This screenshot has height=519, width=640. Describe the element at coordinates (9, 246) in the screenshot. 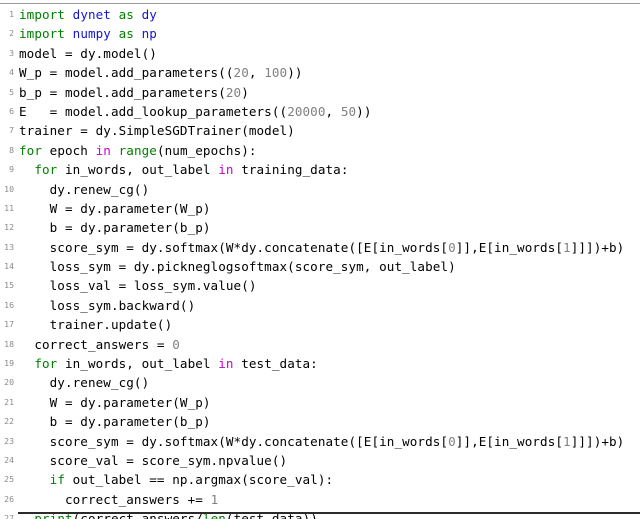

I see `line-number: 13` at that location.